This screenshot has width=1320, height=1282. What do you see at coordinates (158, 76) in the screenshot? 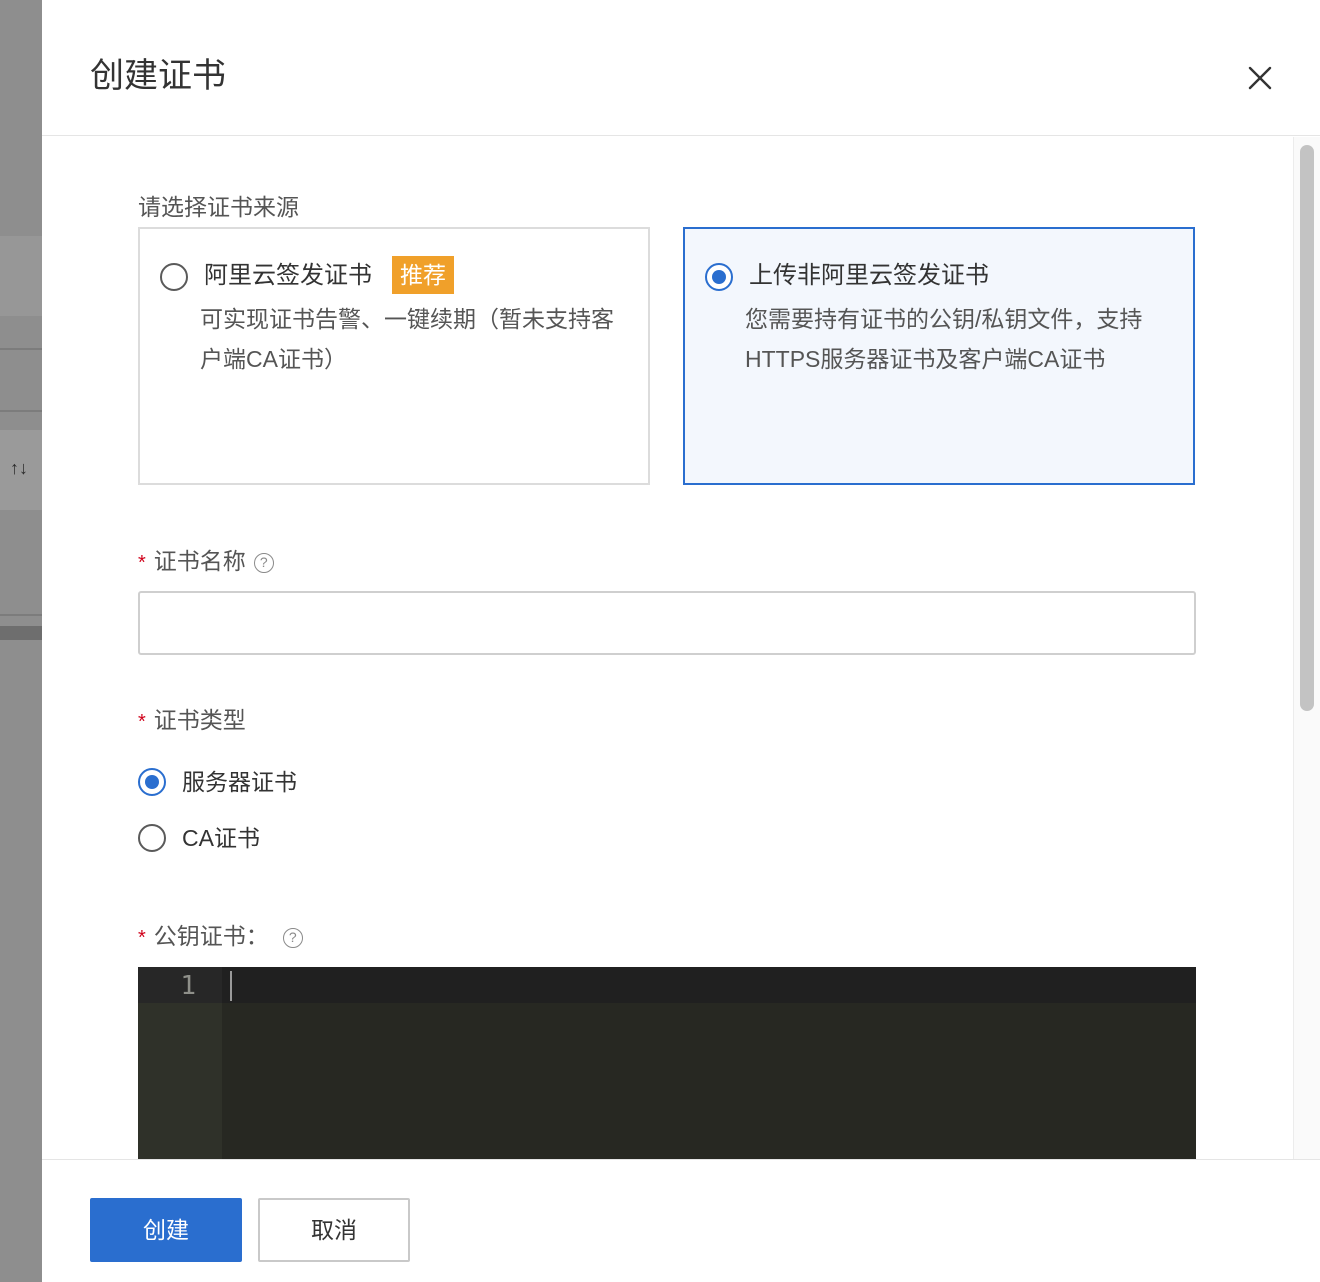
I see `drawer-title: 创建证书` at bounding box center [158, 76].